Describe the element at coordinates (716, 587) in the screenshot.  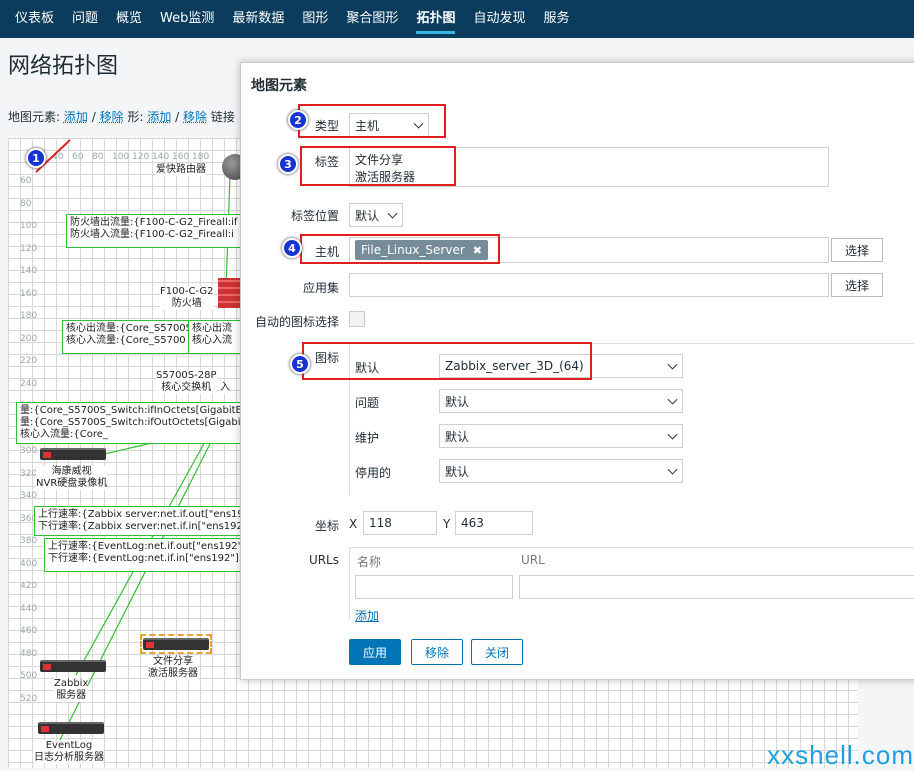
I see `url-input` at that location.